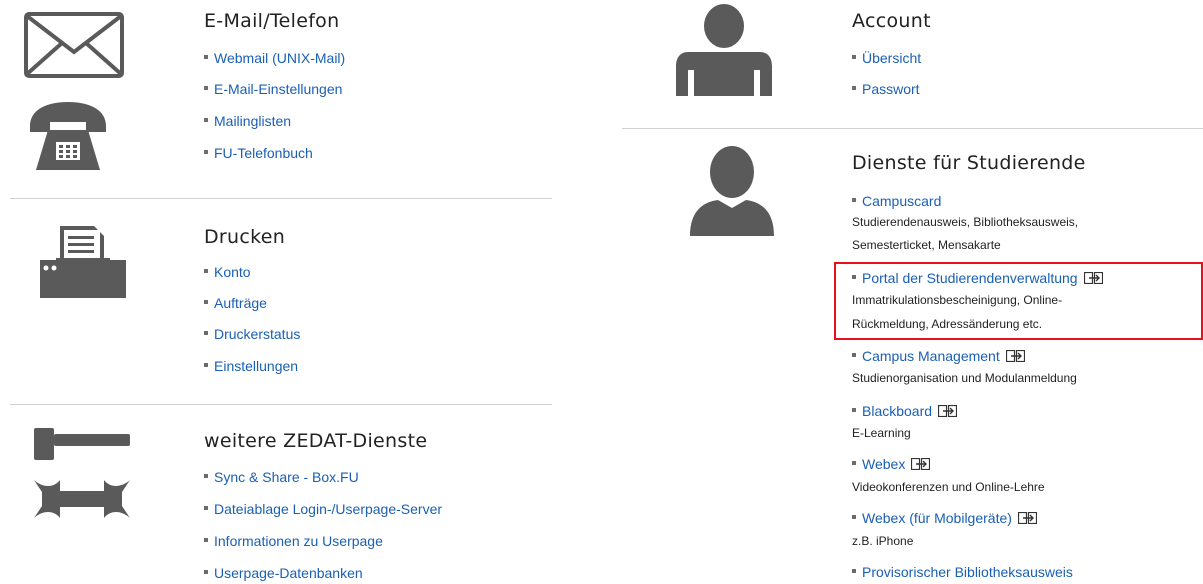  I want to click on link-konto: Konto, so click(227, 272).